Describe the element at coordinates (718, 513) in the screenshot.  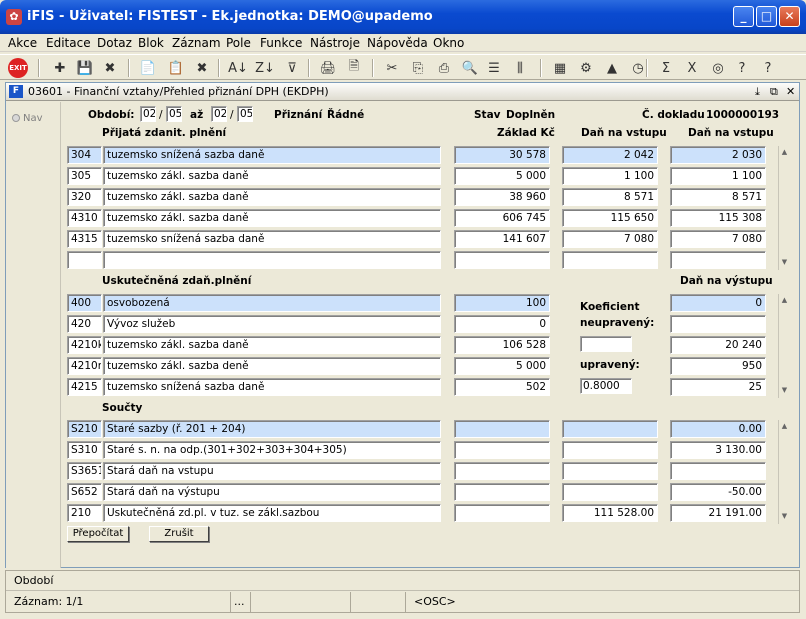
I see `row-sum-c-field: 21 191.00` at that location.